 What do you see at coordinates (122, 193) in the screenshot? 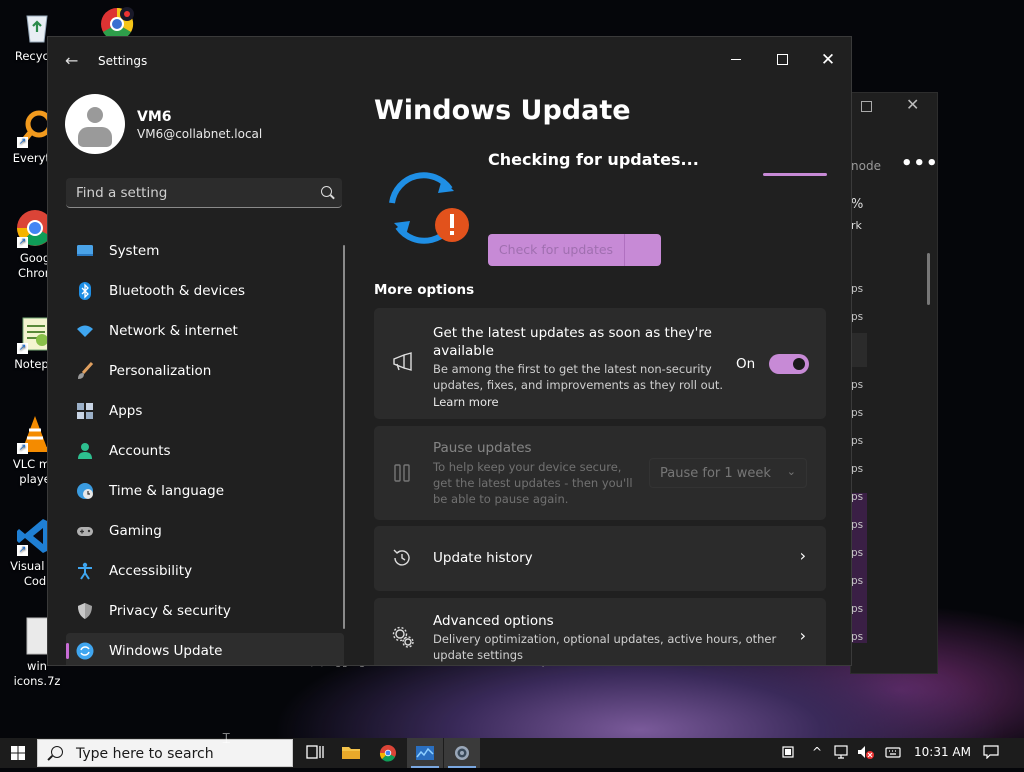
I see `search-placeholder: Find a setting` at bounding box center [122, 193].